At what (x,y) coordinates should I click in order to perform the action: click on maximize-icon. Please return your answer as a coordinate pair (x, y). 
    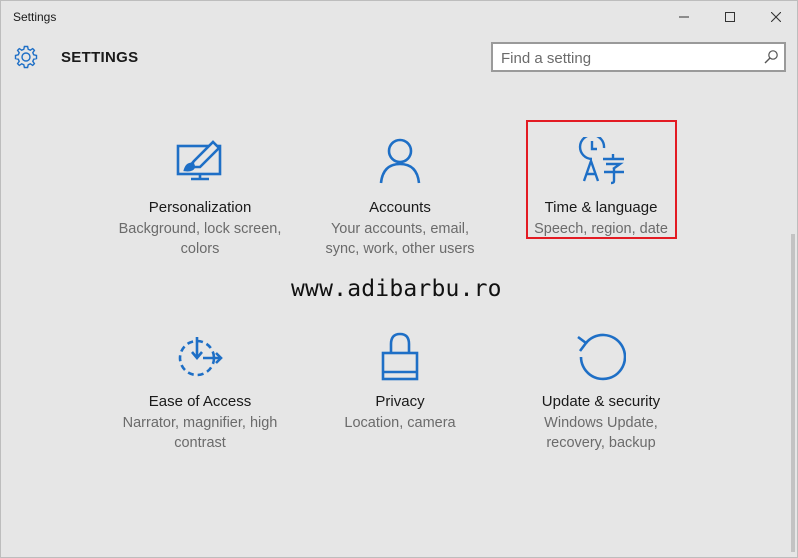
    Looking at the image, I should click on (730, 16).